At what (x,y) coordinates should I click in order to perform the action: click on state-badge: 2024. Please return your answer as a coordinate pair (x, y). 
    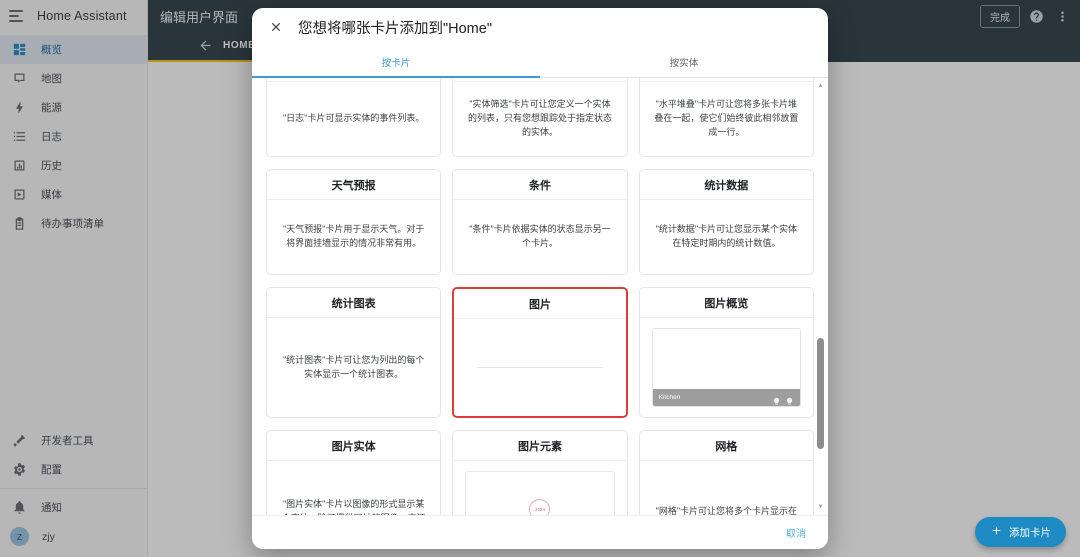
    Looking at the image, I should click on (540, 507).